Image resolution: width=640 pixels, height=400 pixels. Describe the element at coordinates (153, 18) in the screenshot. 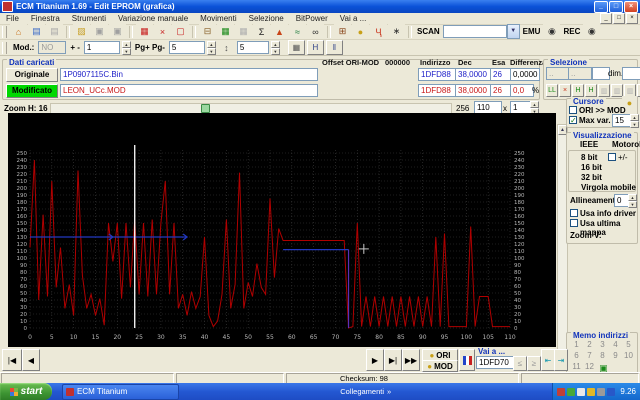

I see `menu-variazione-manuale: Variazione manuale` at that location.